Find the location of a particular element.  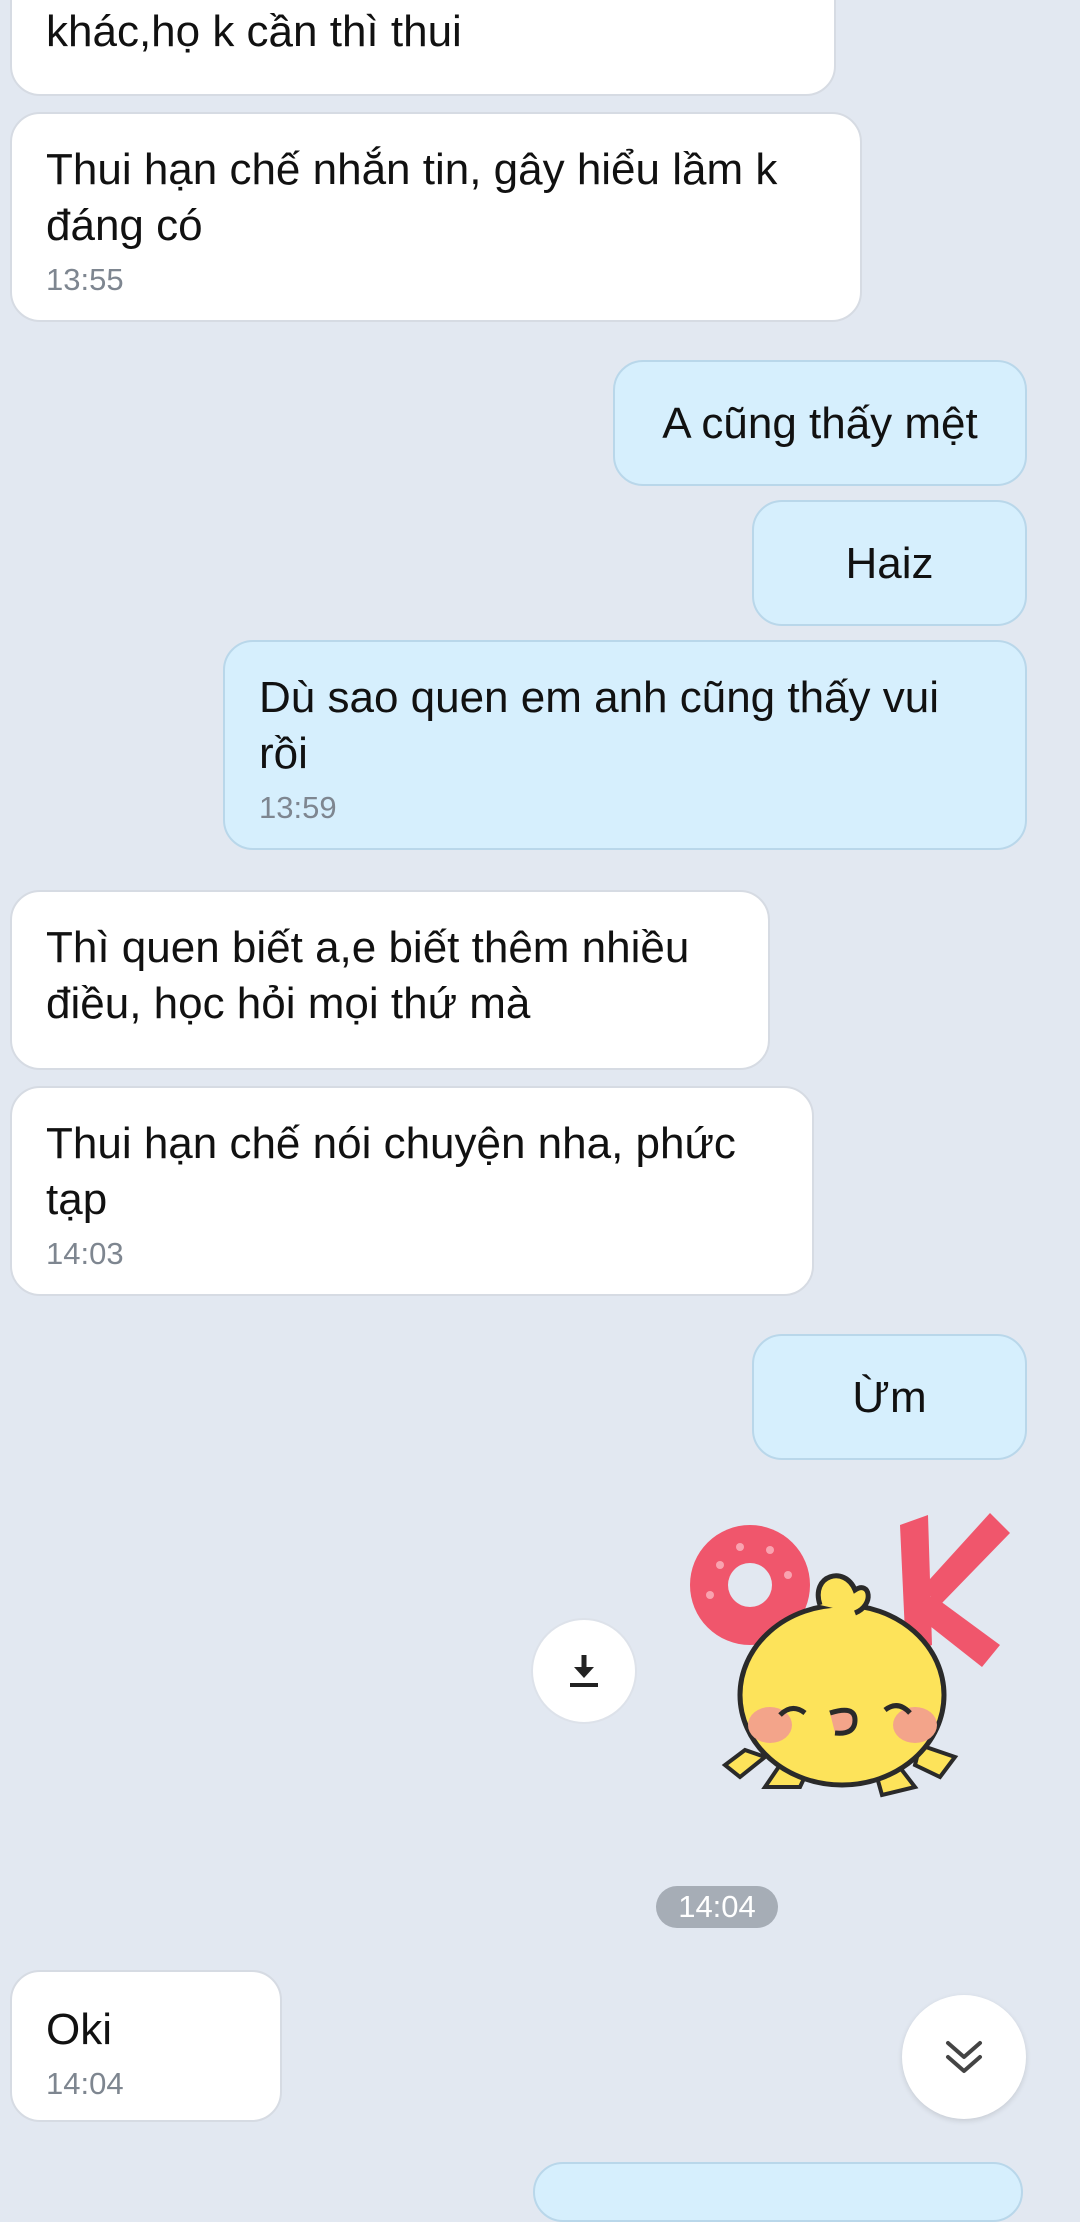

download-button is located at coordinates (584, 1671).